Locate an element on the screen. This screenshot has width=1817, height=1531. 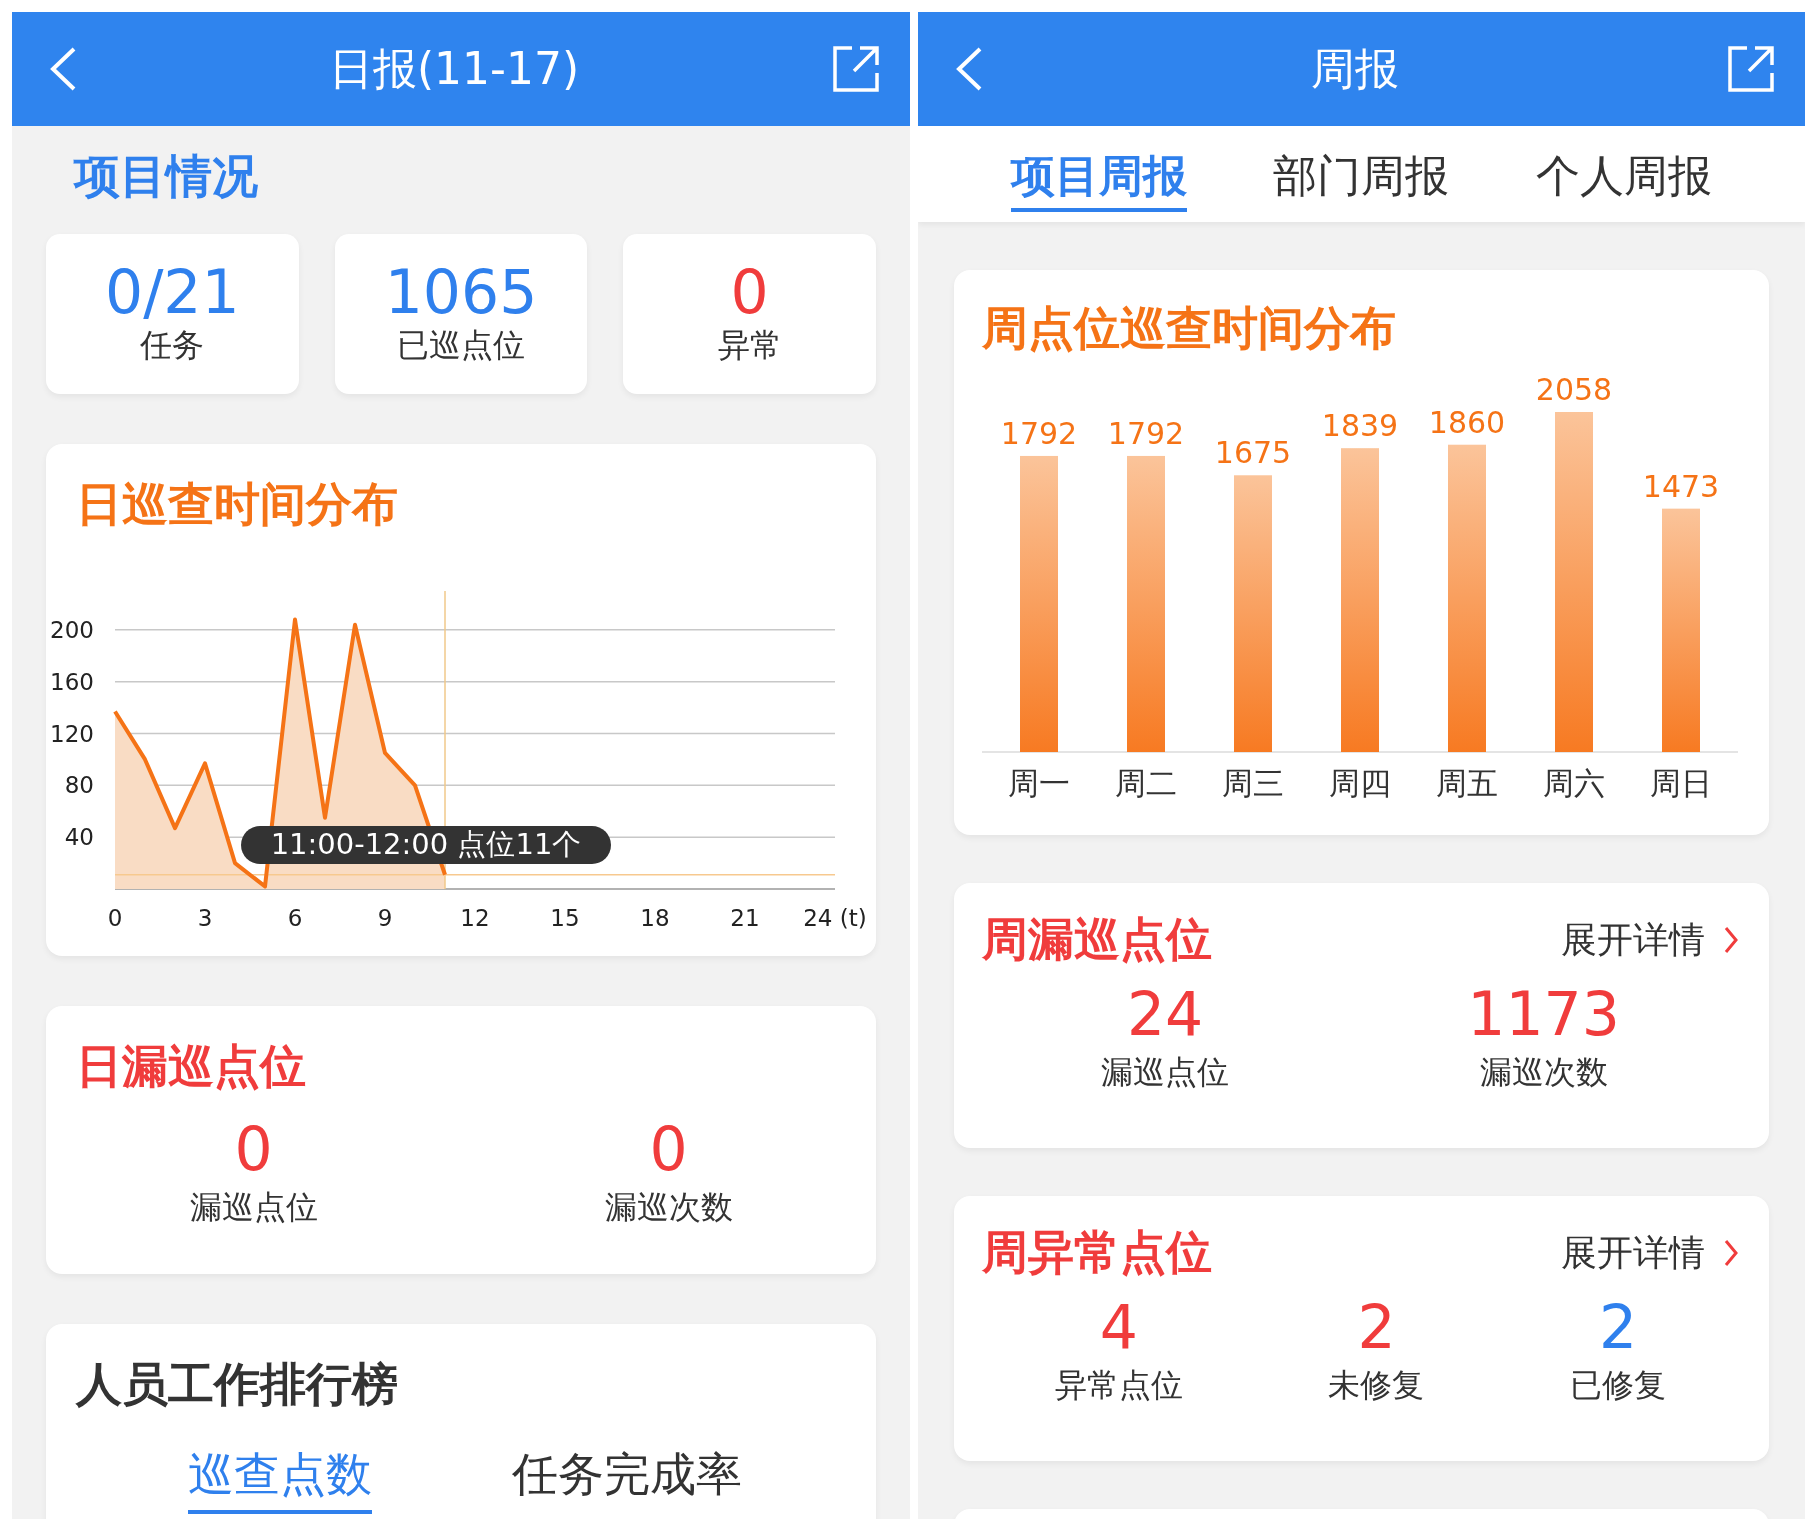
x-tick-label: 9 is located at coordinates (385, 918).